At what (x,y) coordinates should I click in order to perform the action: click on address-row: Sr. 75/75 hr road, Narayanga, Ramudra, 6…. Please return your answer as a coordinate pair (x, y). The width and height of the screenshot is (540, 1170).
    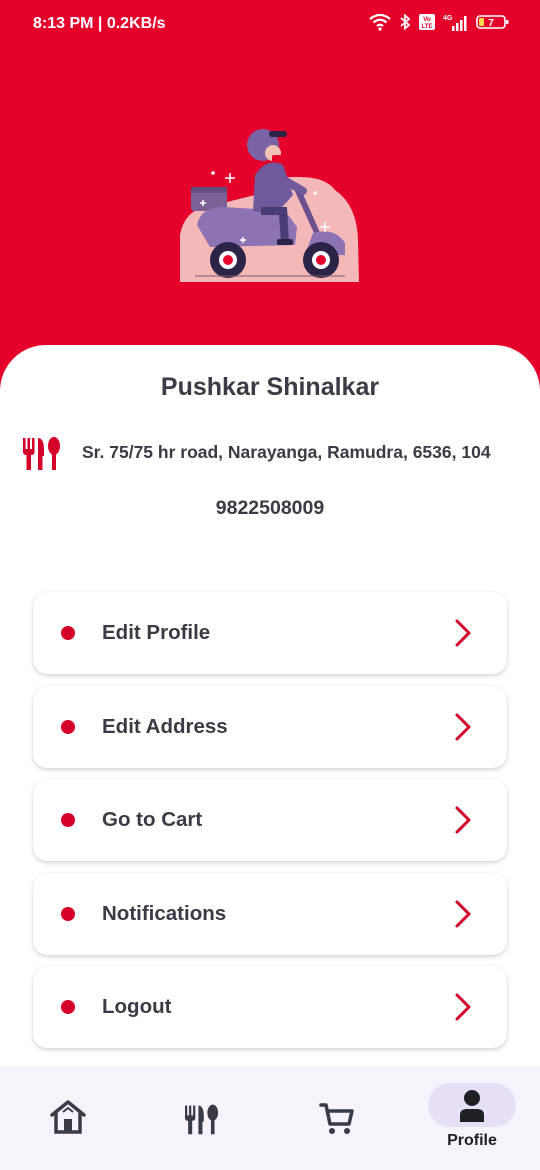
    Looking at the image, I should click on (277, 452).